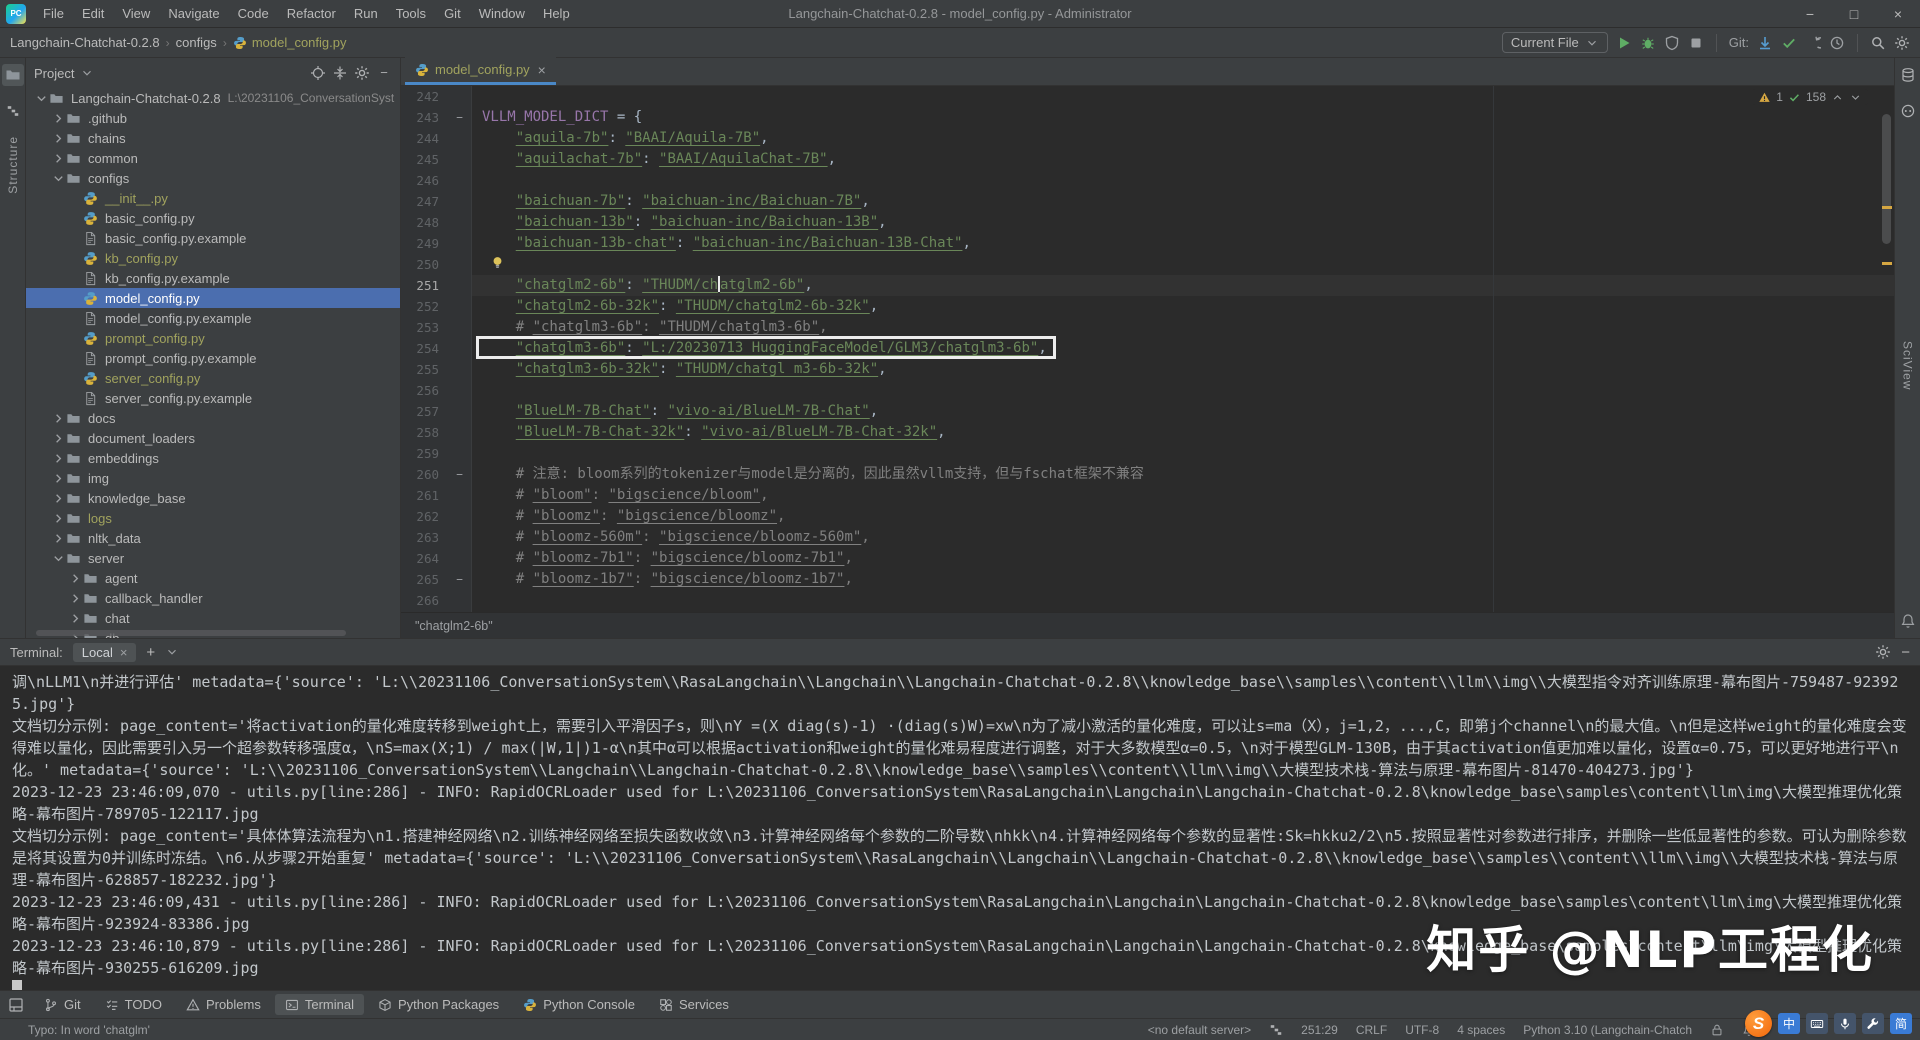  I want to click on project-panel-title: Project, so click(54, 73).